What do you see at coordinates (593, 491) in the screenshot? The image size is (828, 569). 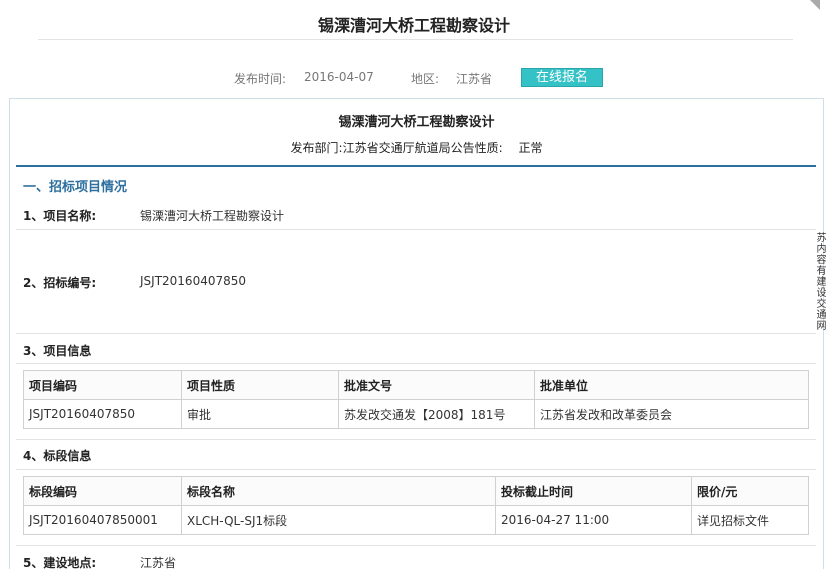 I see `table-header: 投标截止时间` at bounding box center [593, 491].